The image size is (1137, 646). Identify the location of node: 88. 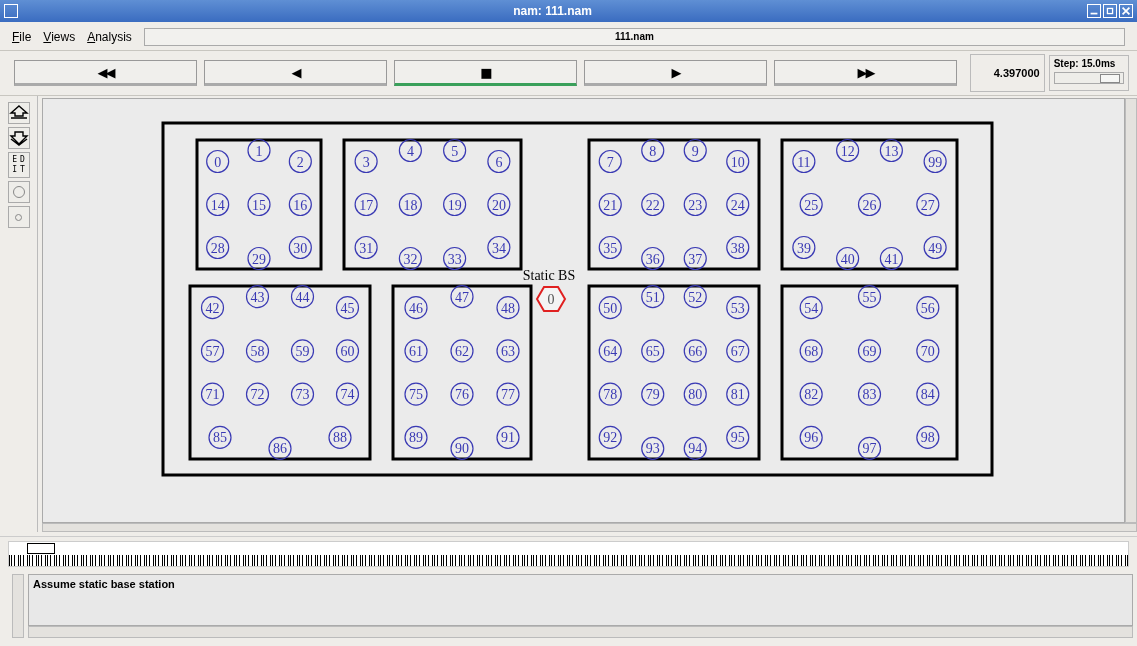
(340, 437).